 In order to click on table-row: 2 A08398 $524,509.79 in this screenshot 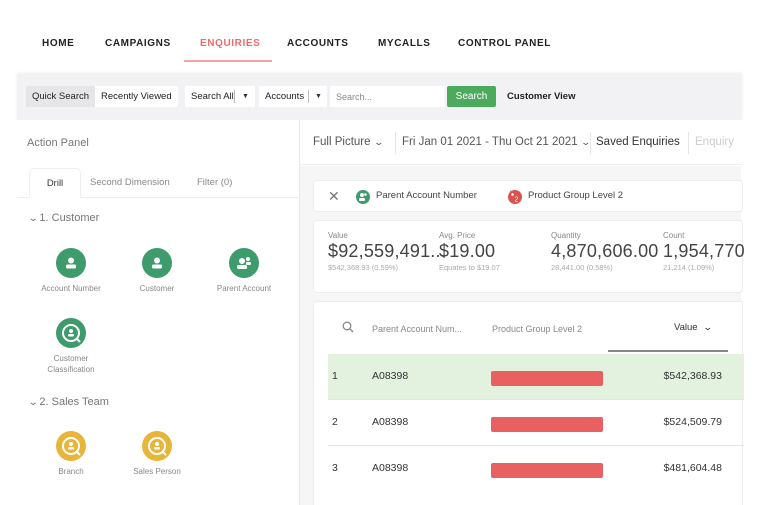, I will do `click(536, 423)`.